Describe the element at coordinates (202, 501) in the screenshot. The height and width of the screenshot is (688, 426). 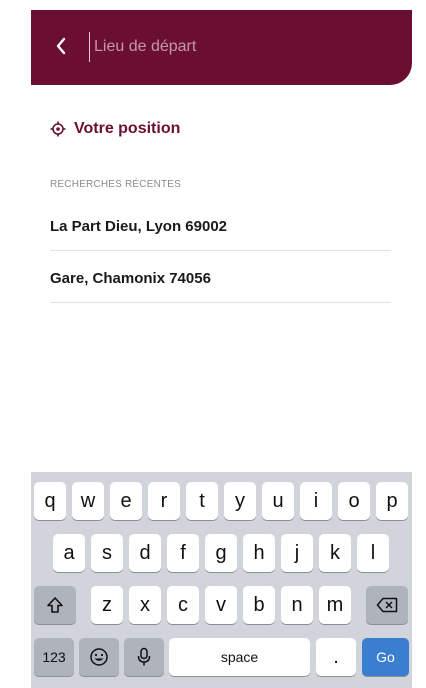
I see `key-t: t` at that location.